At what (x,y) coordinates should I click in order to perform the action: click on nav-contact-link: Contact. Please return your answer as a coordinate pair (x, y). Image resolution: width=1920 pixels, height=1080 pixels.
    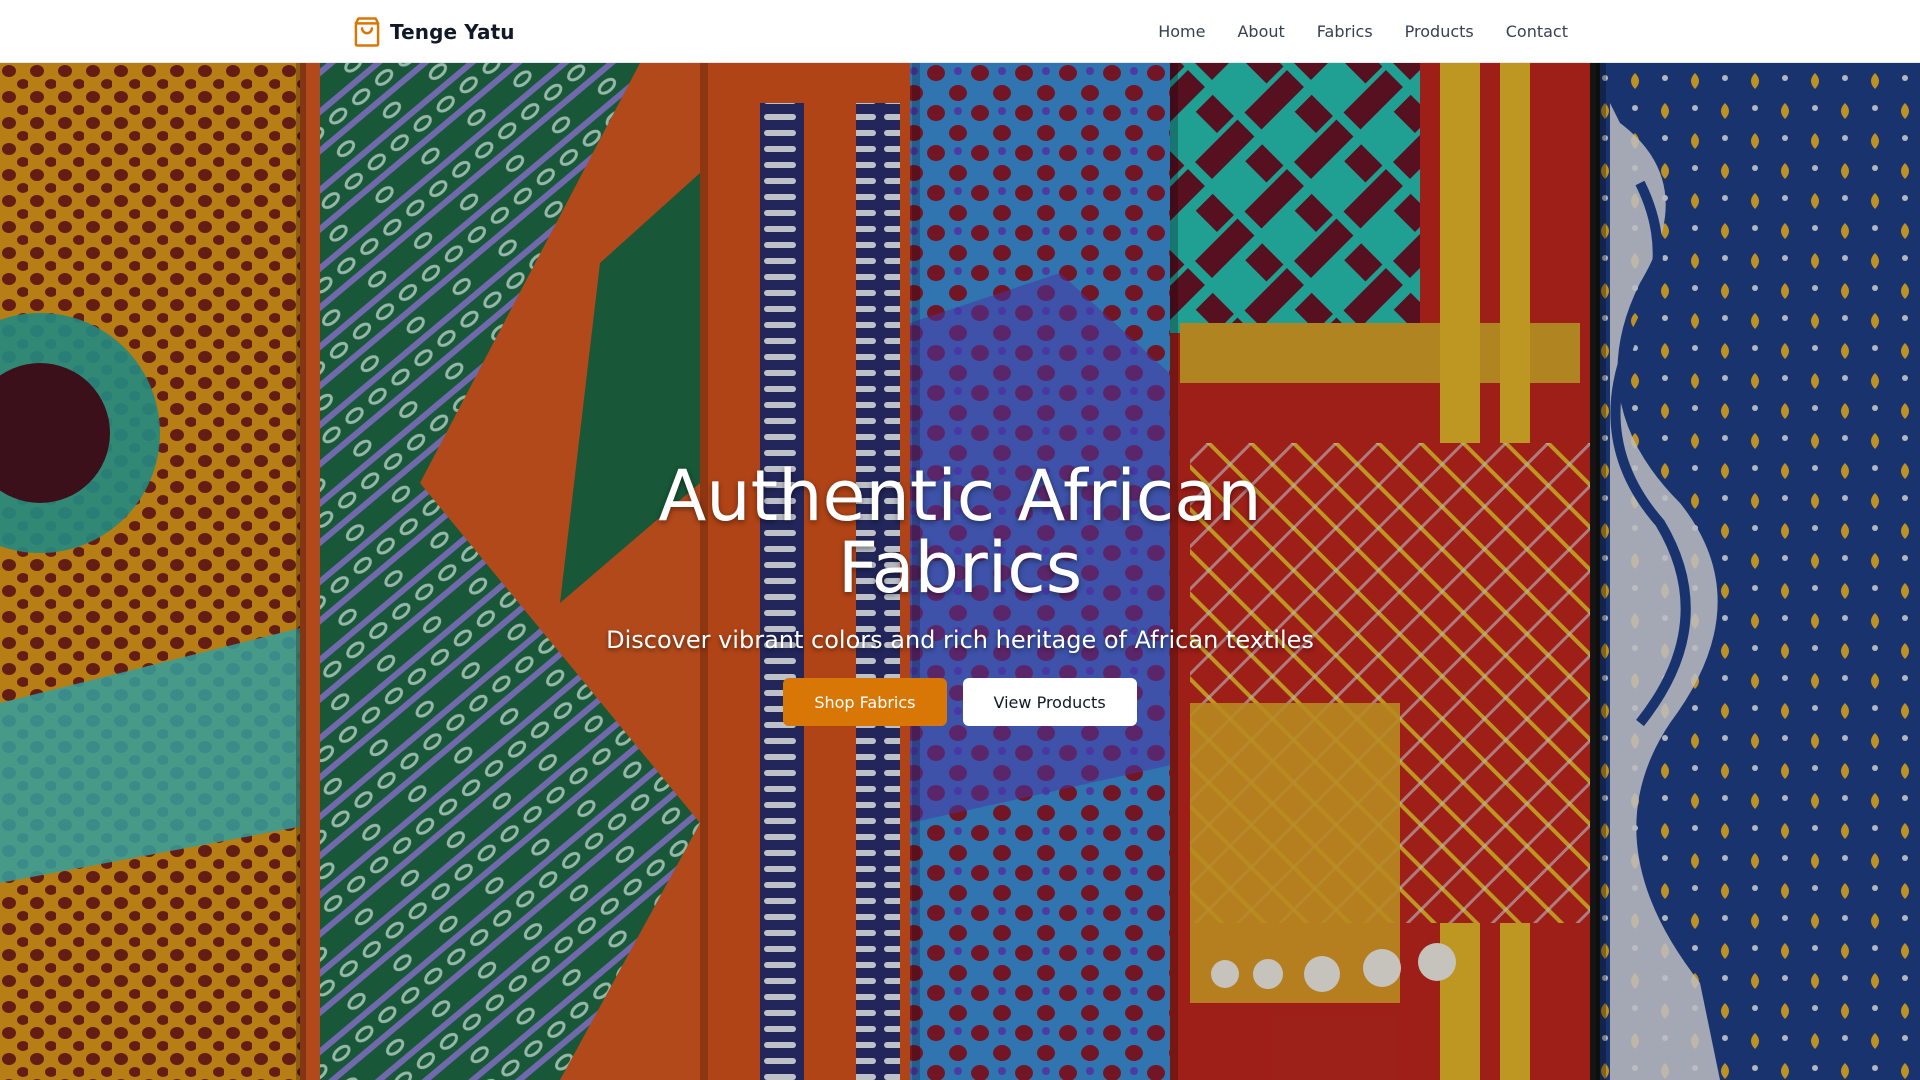
    Looking at the image, I should click on (1537, 31).